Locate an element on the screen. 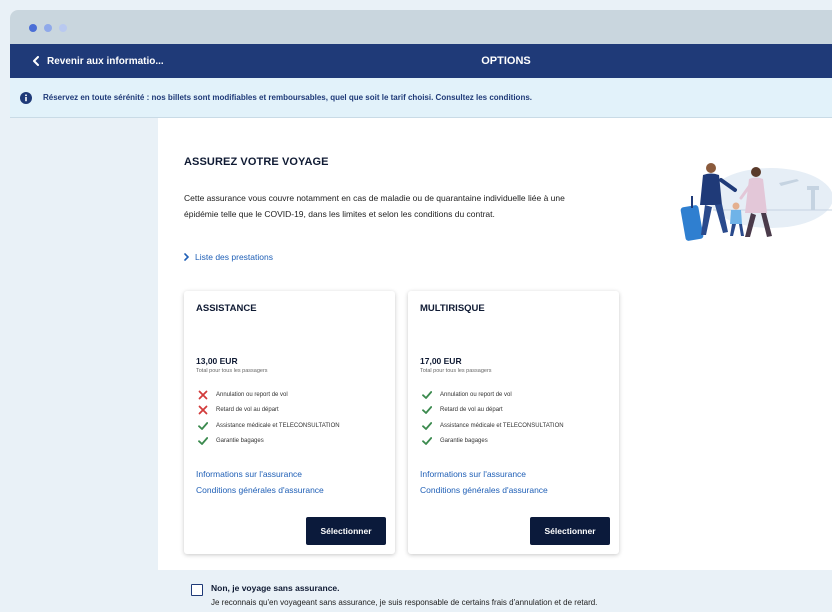  window-dot-minimize is located at coordinates (48, 28).